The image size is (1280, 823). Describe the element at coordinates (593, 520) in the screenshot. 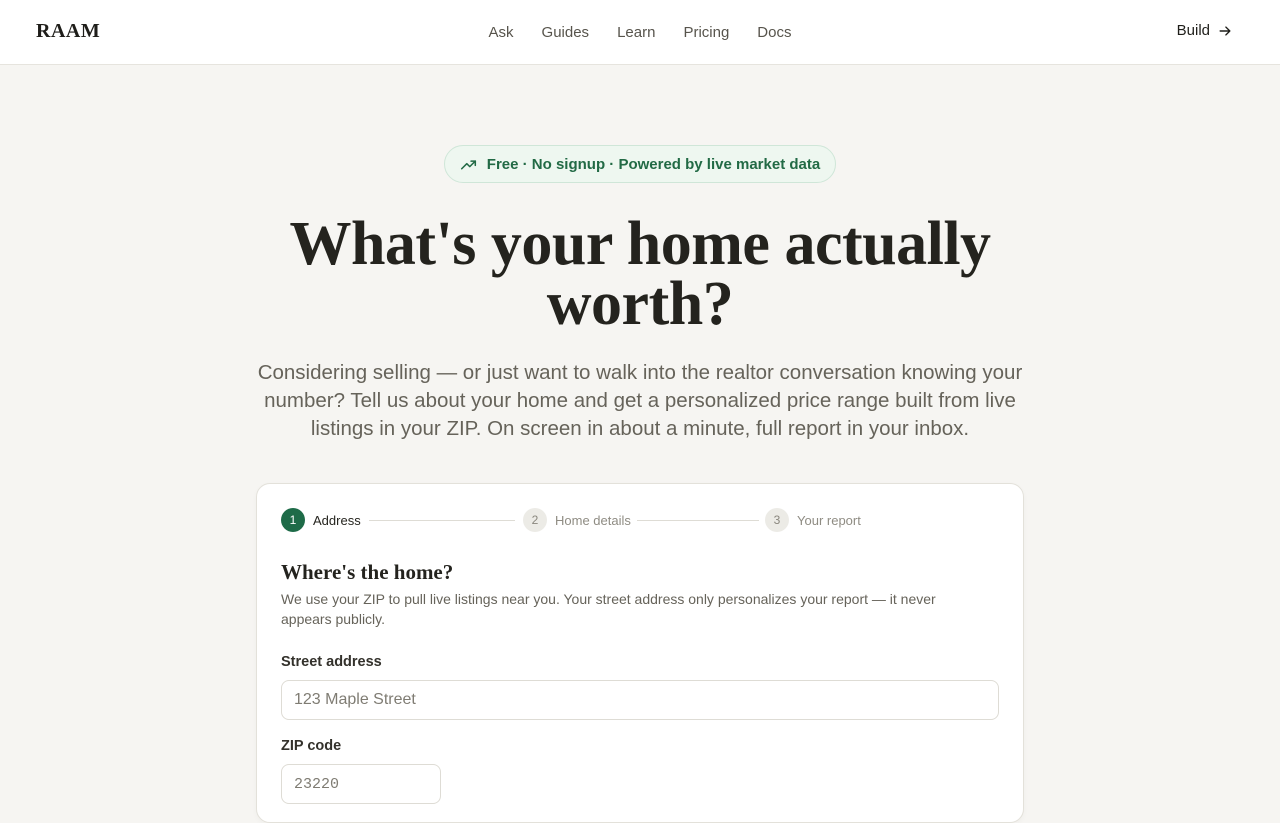

I see `step-label: Home details` at that location.